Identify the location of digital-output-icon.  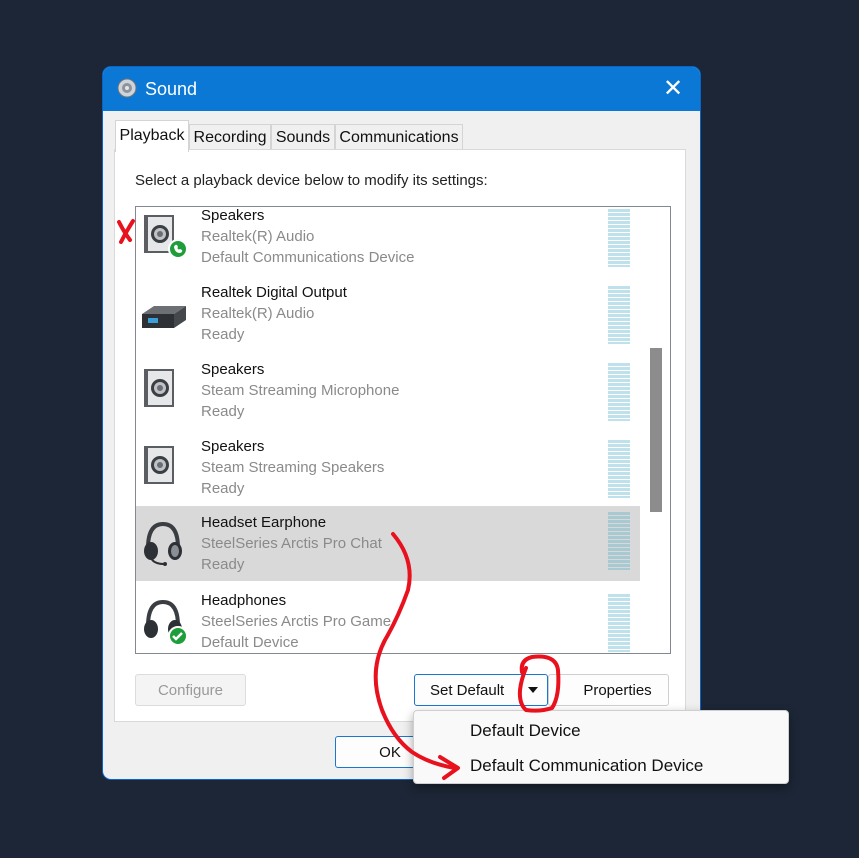
(164, 317).